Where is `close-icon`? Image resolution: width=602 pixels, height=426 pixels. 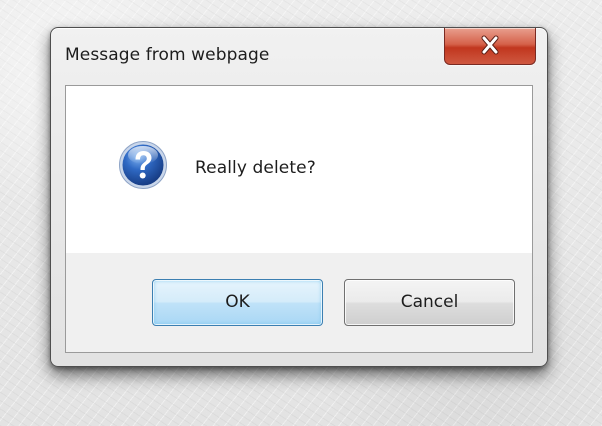 close-icon is located at coordinates (490, 45).